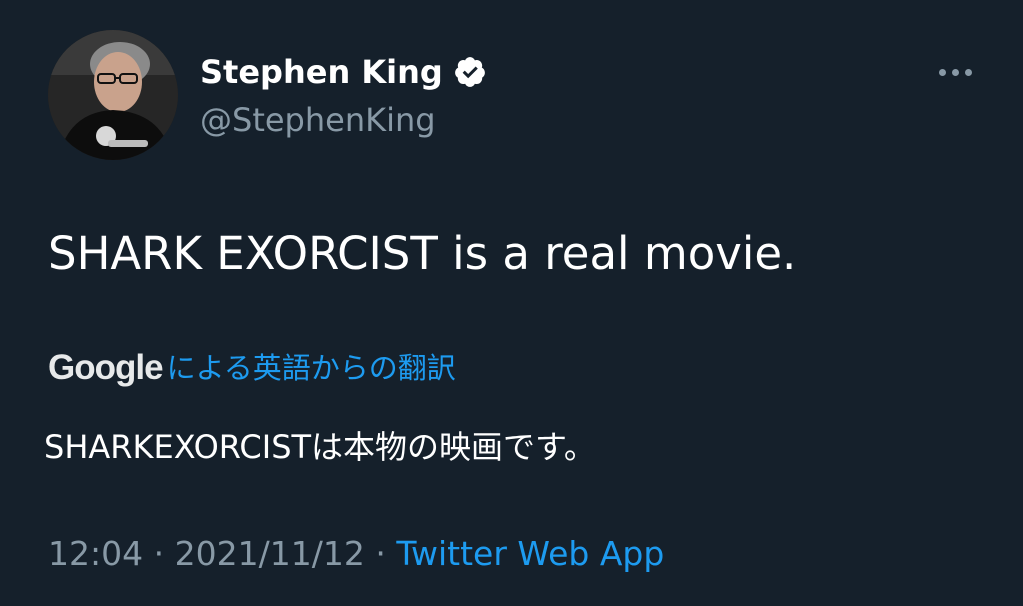 This screenshot has width=1023, height=606. What do you see at coordinates (106, 367) in the screenshot?
I see `google-logo: Google` at bounding box center [106, 367].